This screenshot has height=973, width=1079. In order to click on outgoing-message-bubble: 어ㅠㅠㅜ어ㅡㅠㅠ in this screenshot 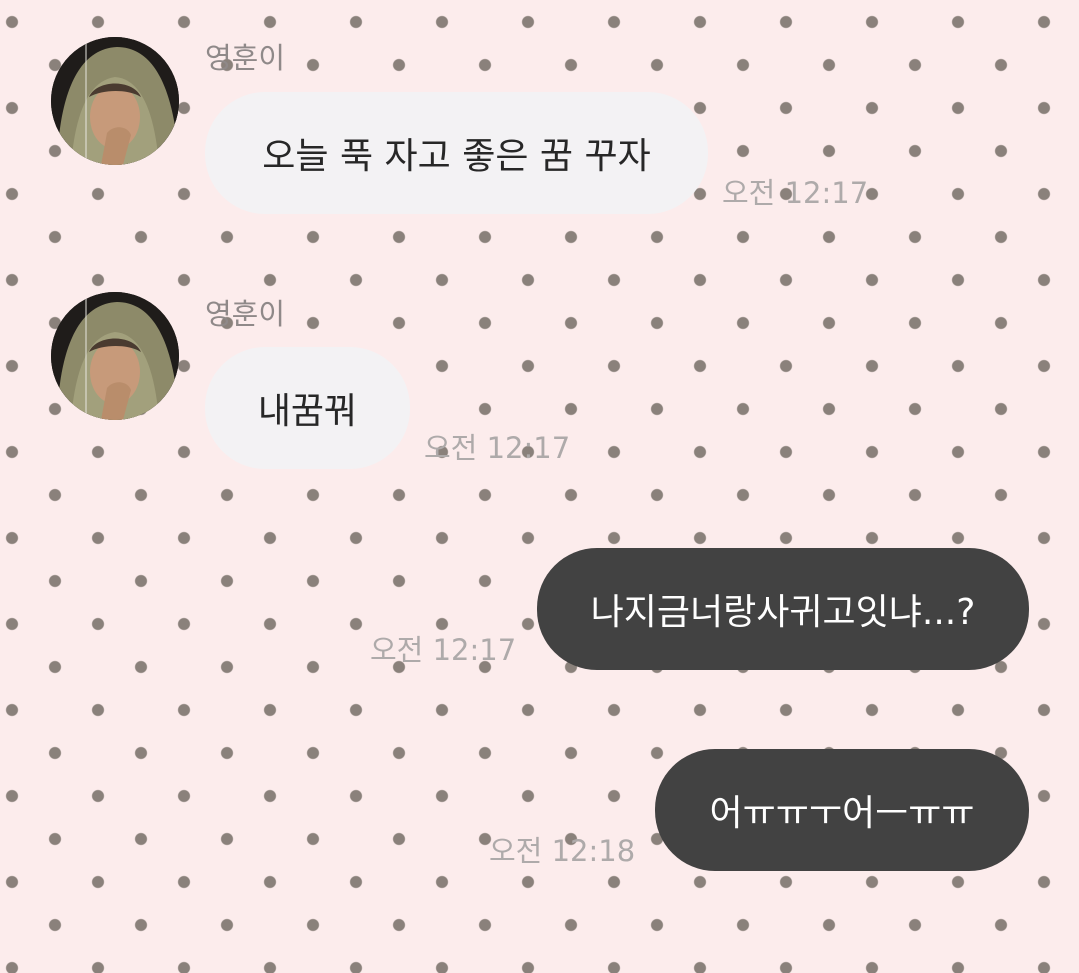, I will do `click(842, 810)`.